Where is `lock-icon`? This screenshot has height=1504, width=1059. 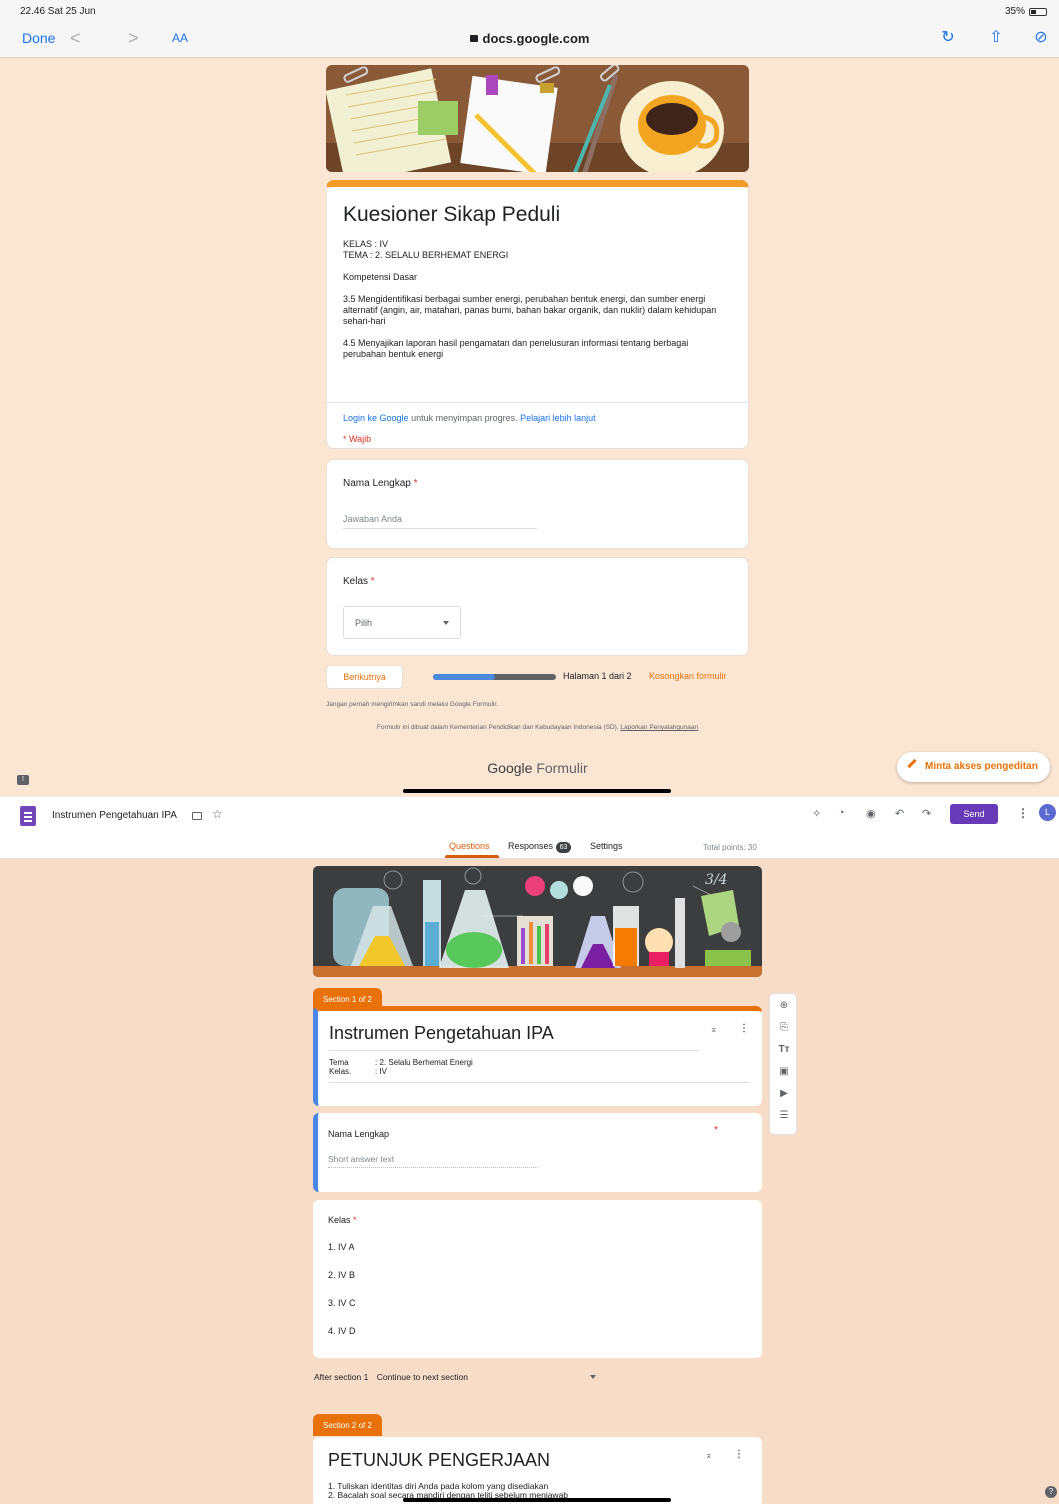 lock-icon is located at coordinates (473, 38).